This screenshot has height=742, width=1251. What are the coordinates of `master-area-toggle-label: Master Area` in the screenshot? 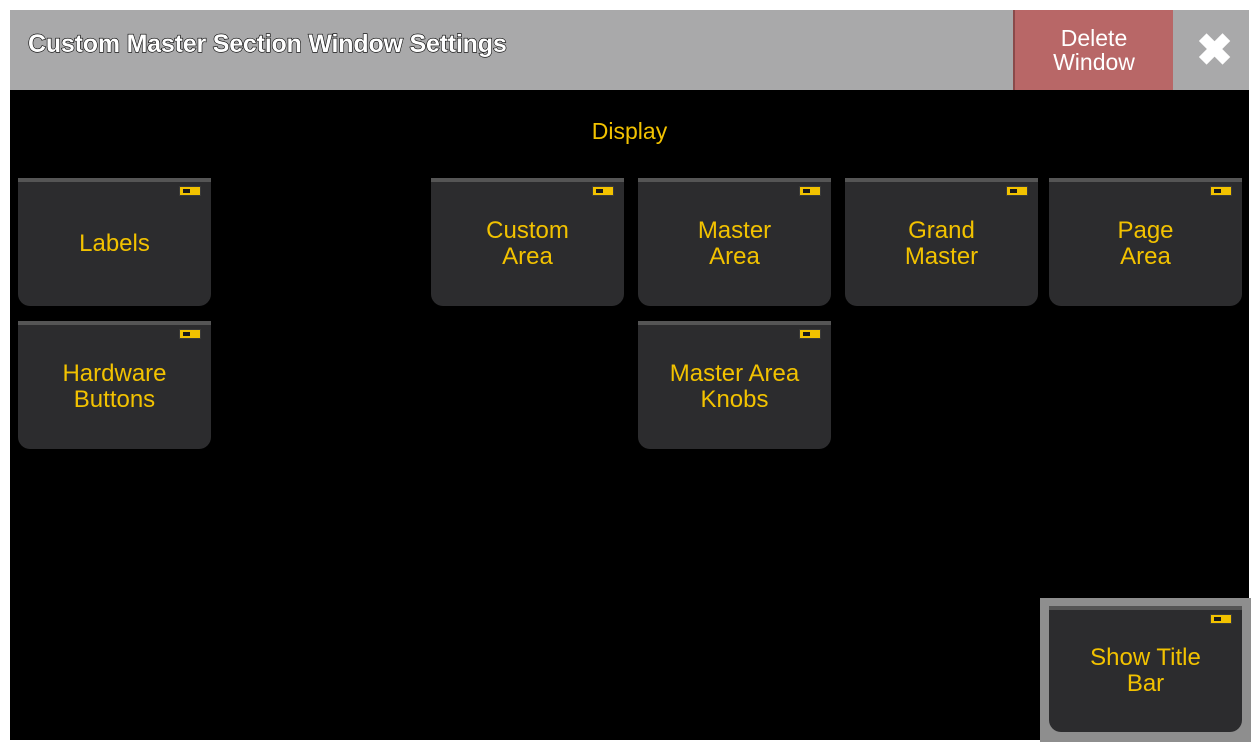 It's located at (734, 243).